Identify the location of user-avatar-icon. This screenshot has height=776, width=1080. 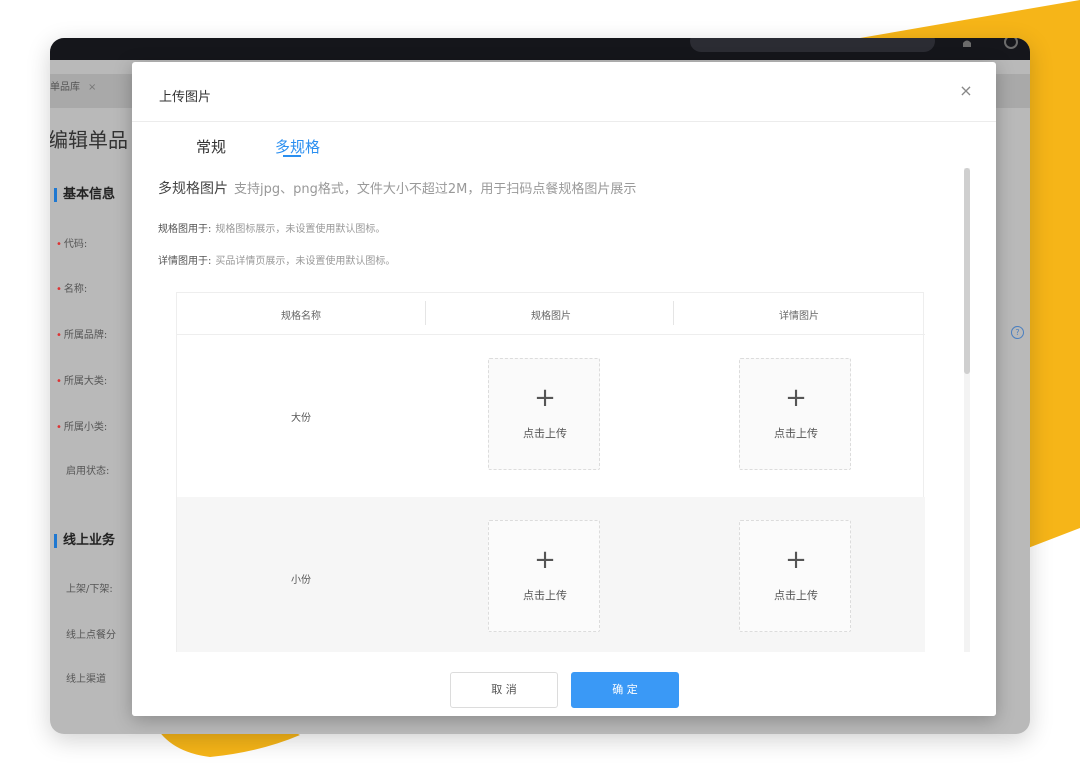
(1011, 45).